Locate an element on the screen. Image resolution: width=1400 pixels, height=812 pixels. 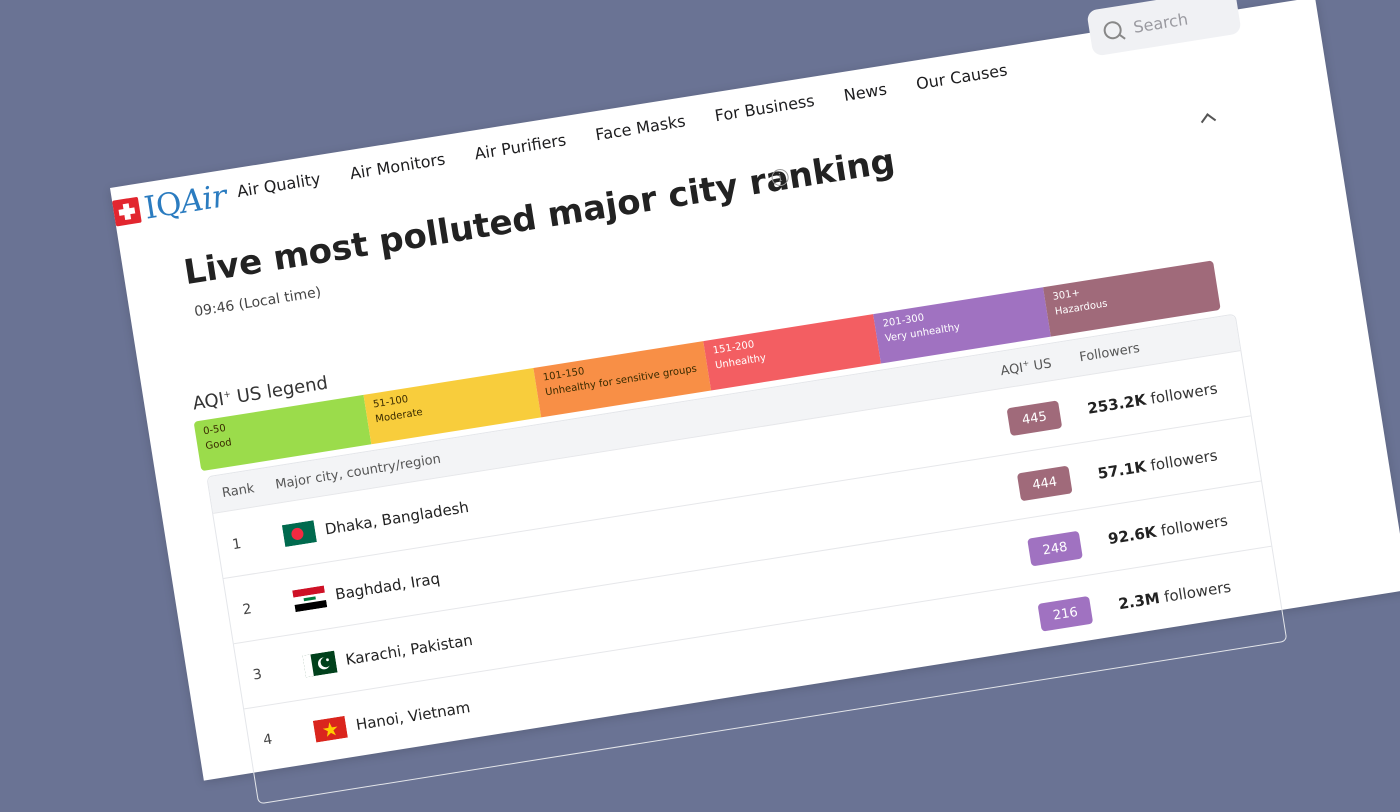
col-rank: Rank is located at coordinates (238, 491).